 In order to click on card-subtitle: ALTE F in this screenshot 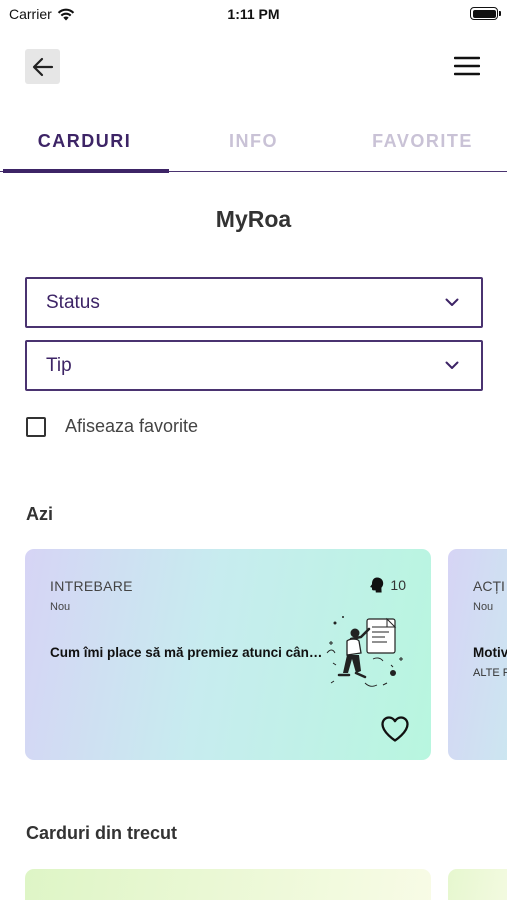, I will do `click(490, 673)`.